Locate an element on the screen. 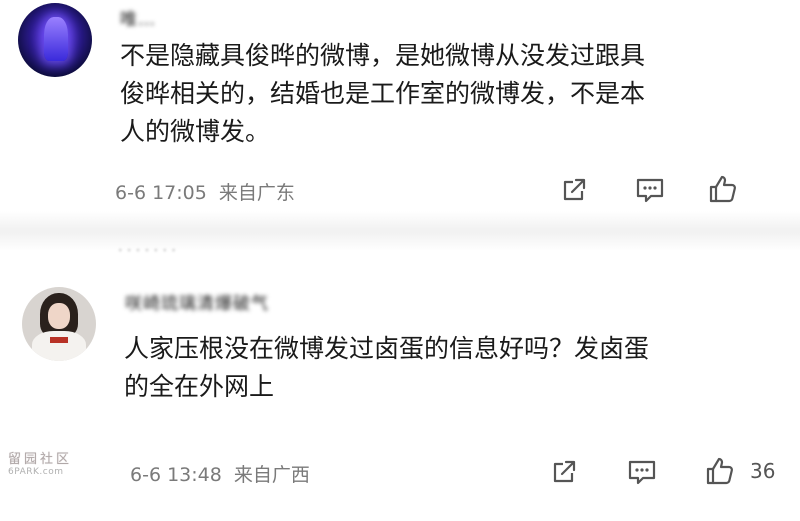 Image resolution: width=800 pixels, height=521 pixels. location: 来自广西 is located at coordinates (271, 475).